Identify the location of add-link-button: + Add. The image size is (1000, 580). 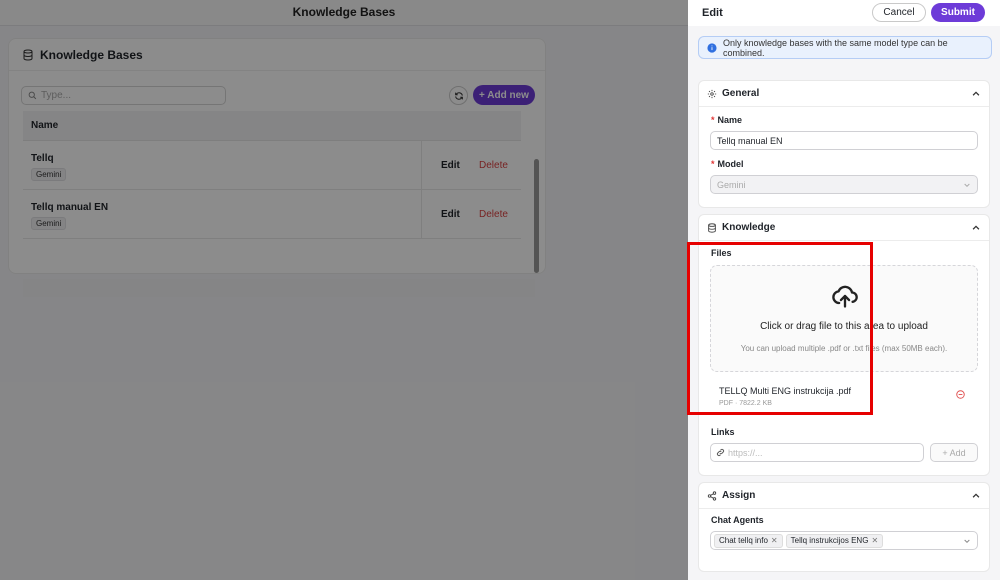
(954, 452).